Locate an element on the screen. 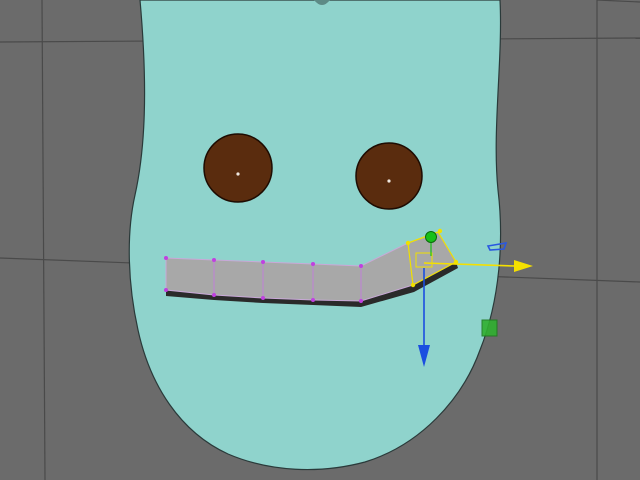 This screenshot has height=480, width=640. left-eye is located at coordinates (238, 168).